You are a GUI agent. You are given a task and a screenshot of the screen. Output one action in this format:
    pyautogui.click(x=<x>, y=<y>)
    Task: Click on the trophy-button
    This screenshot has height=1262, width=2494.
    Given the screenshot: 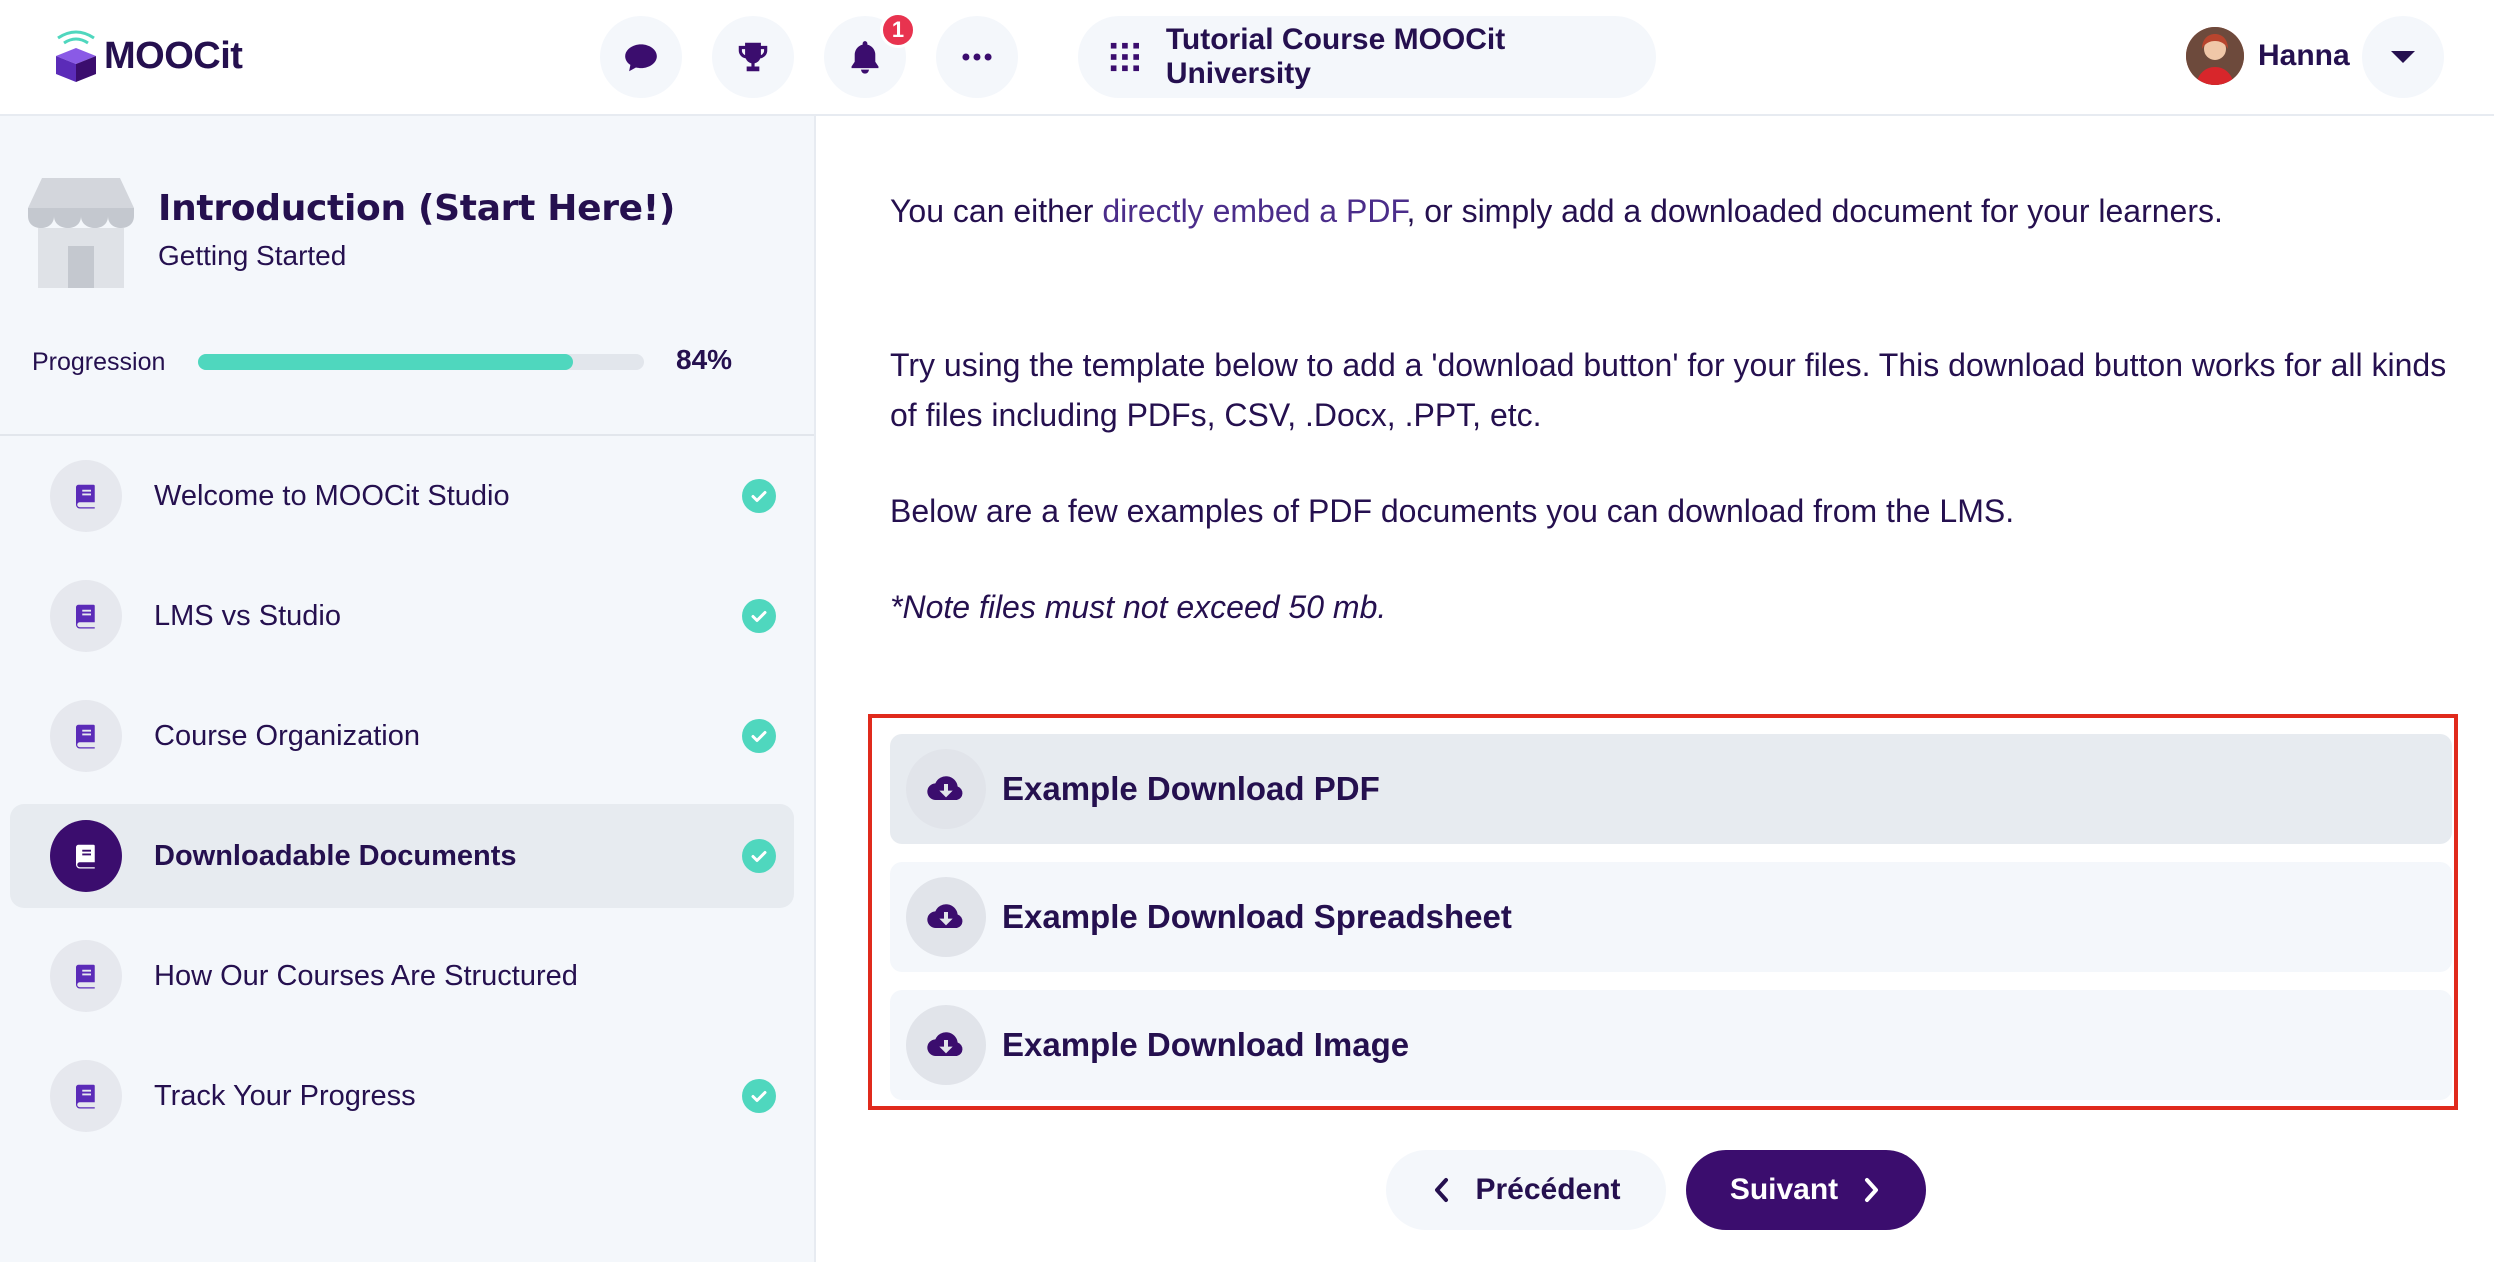 What is the action you would take?
    pyautogui.click(x=753, y=57)
    